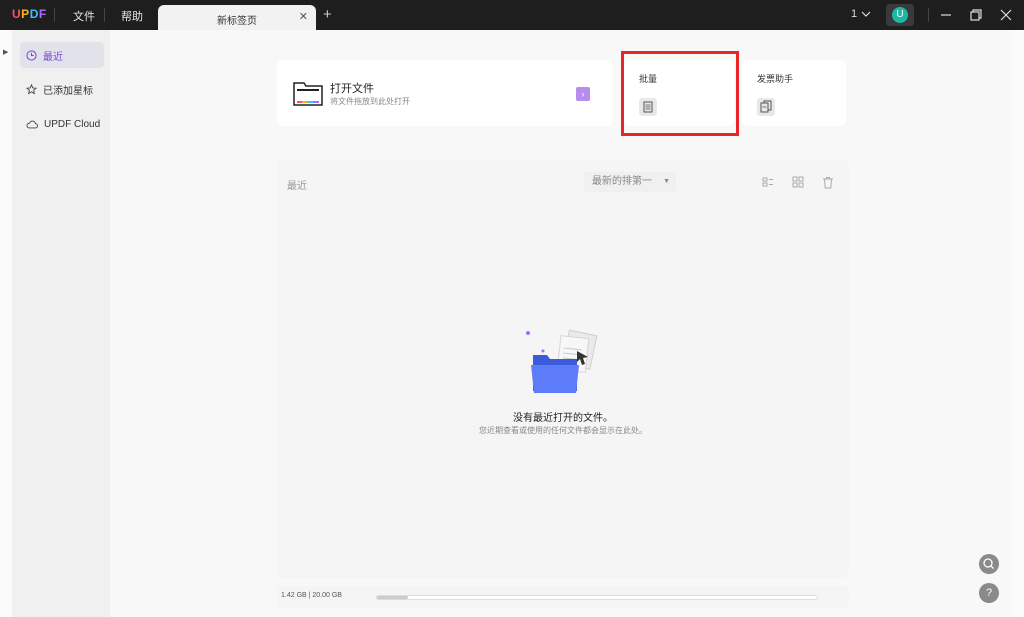  Describe the element at coordinates (42, 14) in the screenshot. I see `logo-letter-f: F` at that location.